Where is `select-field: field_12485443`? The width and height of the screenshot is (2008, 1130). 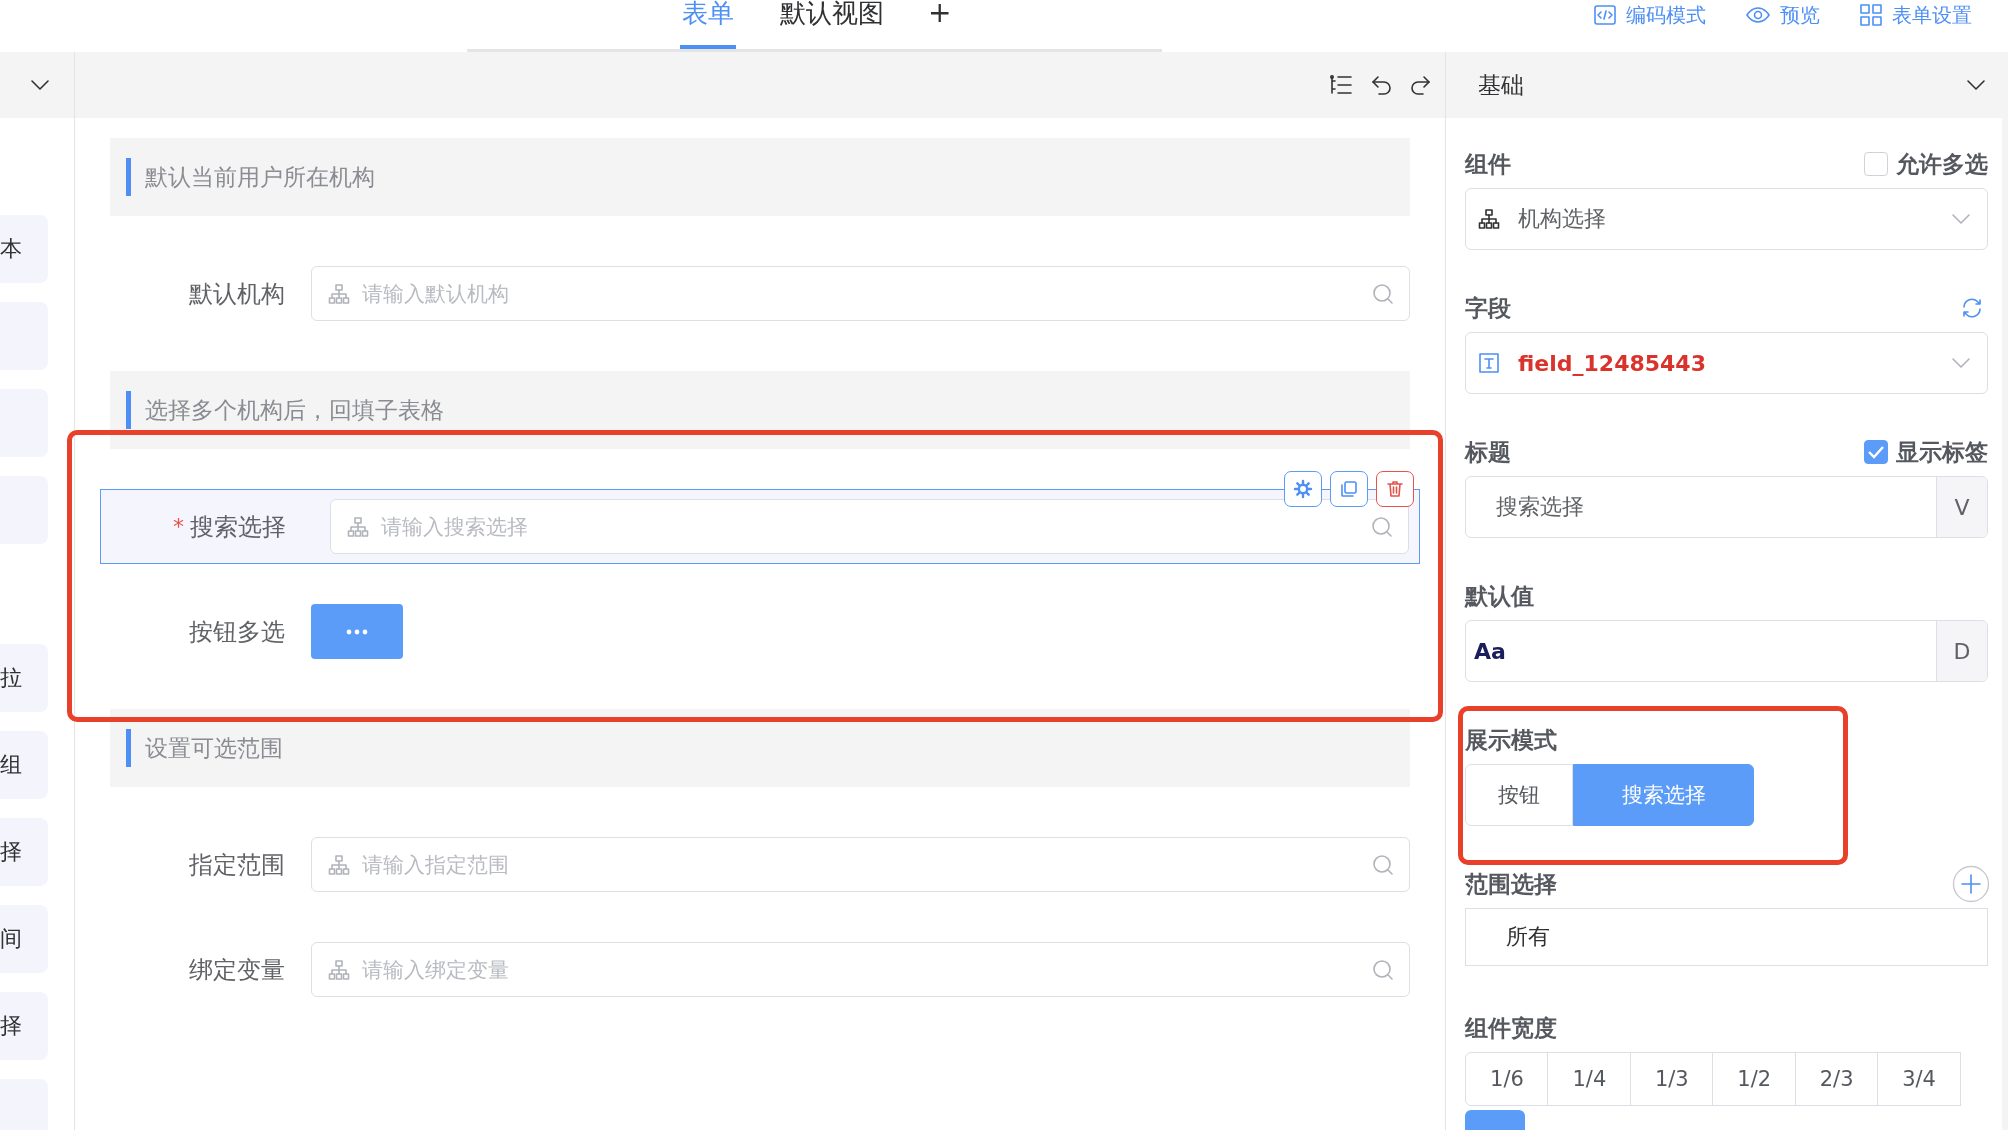
select-field: field_12485443 is located at coordinates (1726, 363).